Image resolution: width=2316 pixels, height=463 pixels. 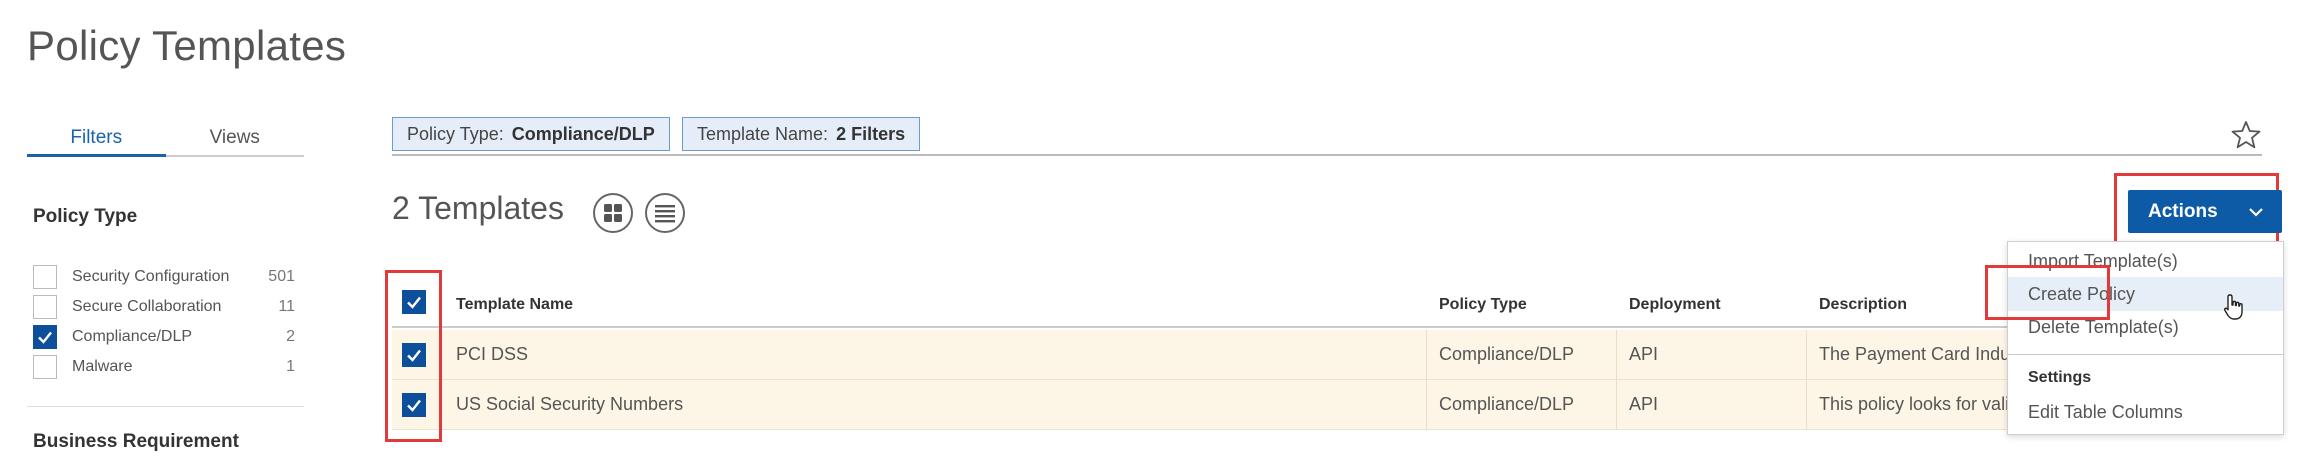 I want to click on list-icon, so click(x=665, y=214).